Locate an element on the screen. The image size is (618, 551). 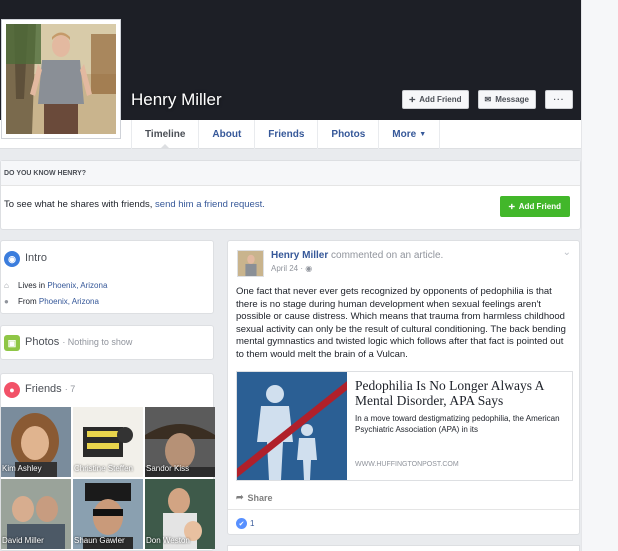
tab-label: About is located at coordinates (227, 134).